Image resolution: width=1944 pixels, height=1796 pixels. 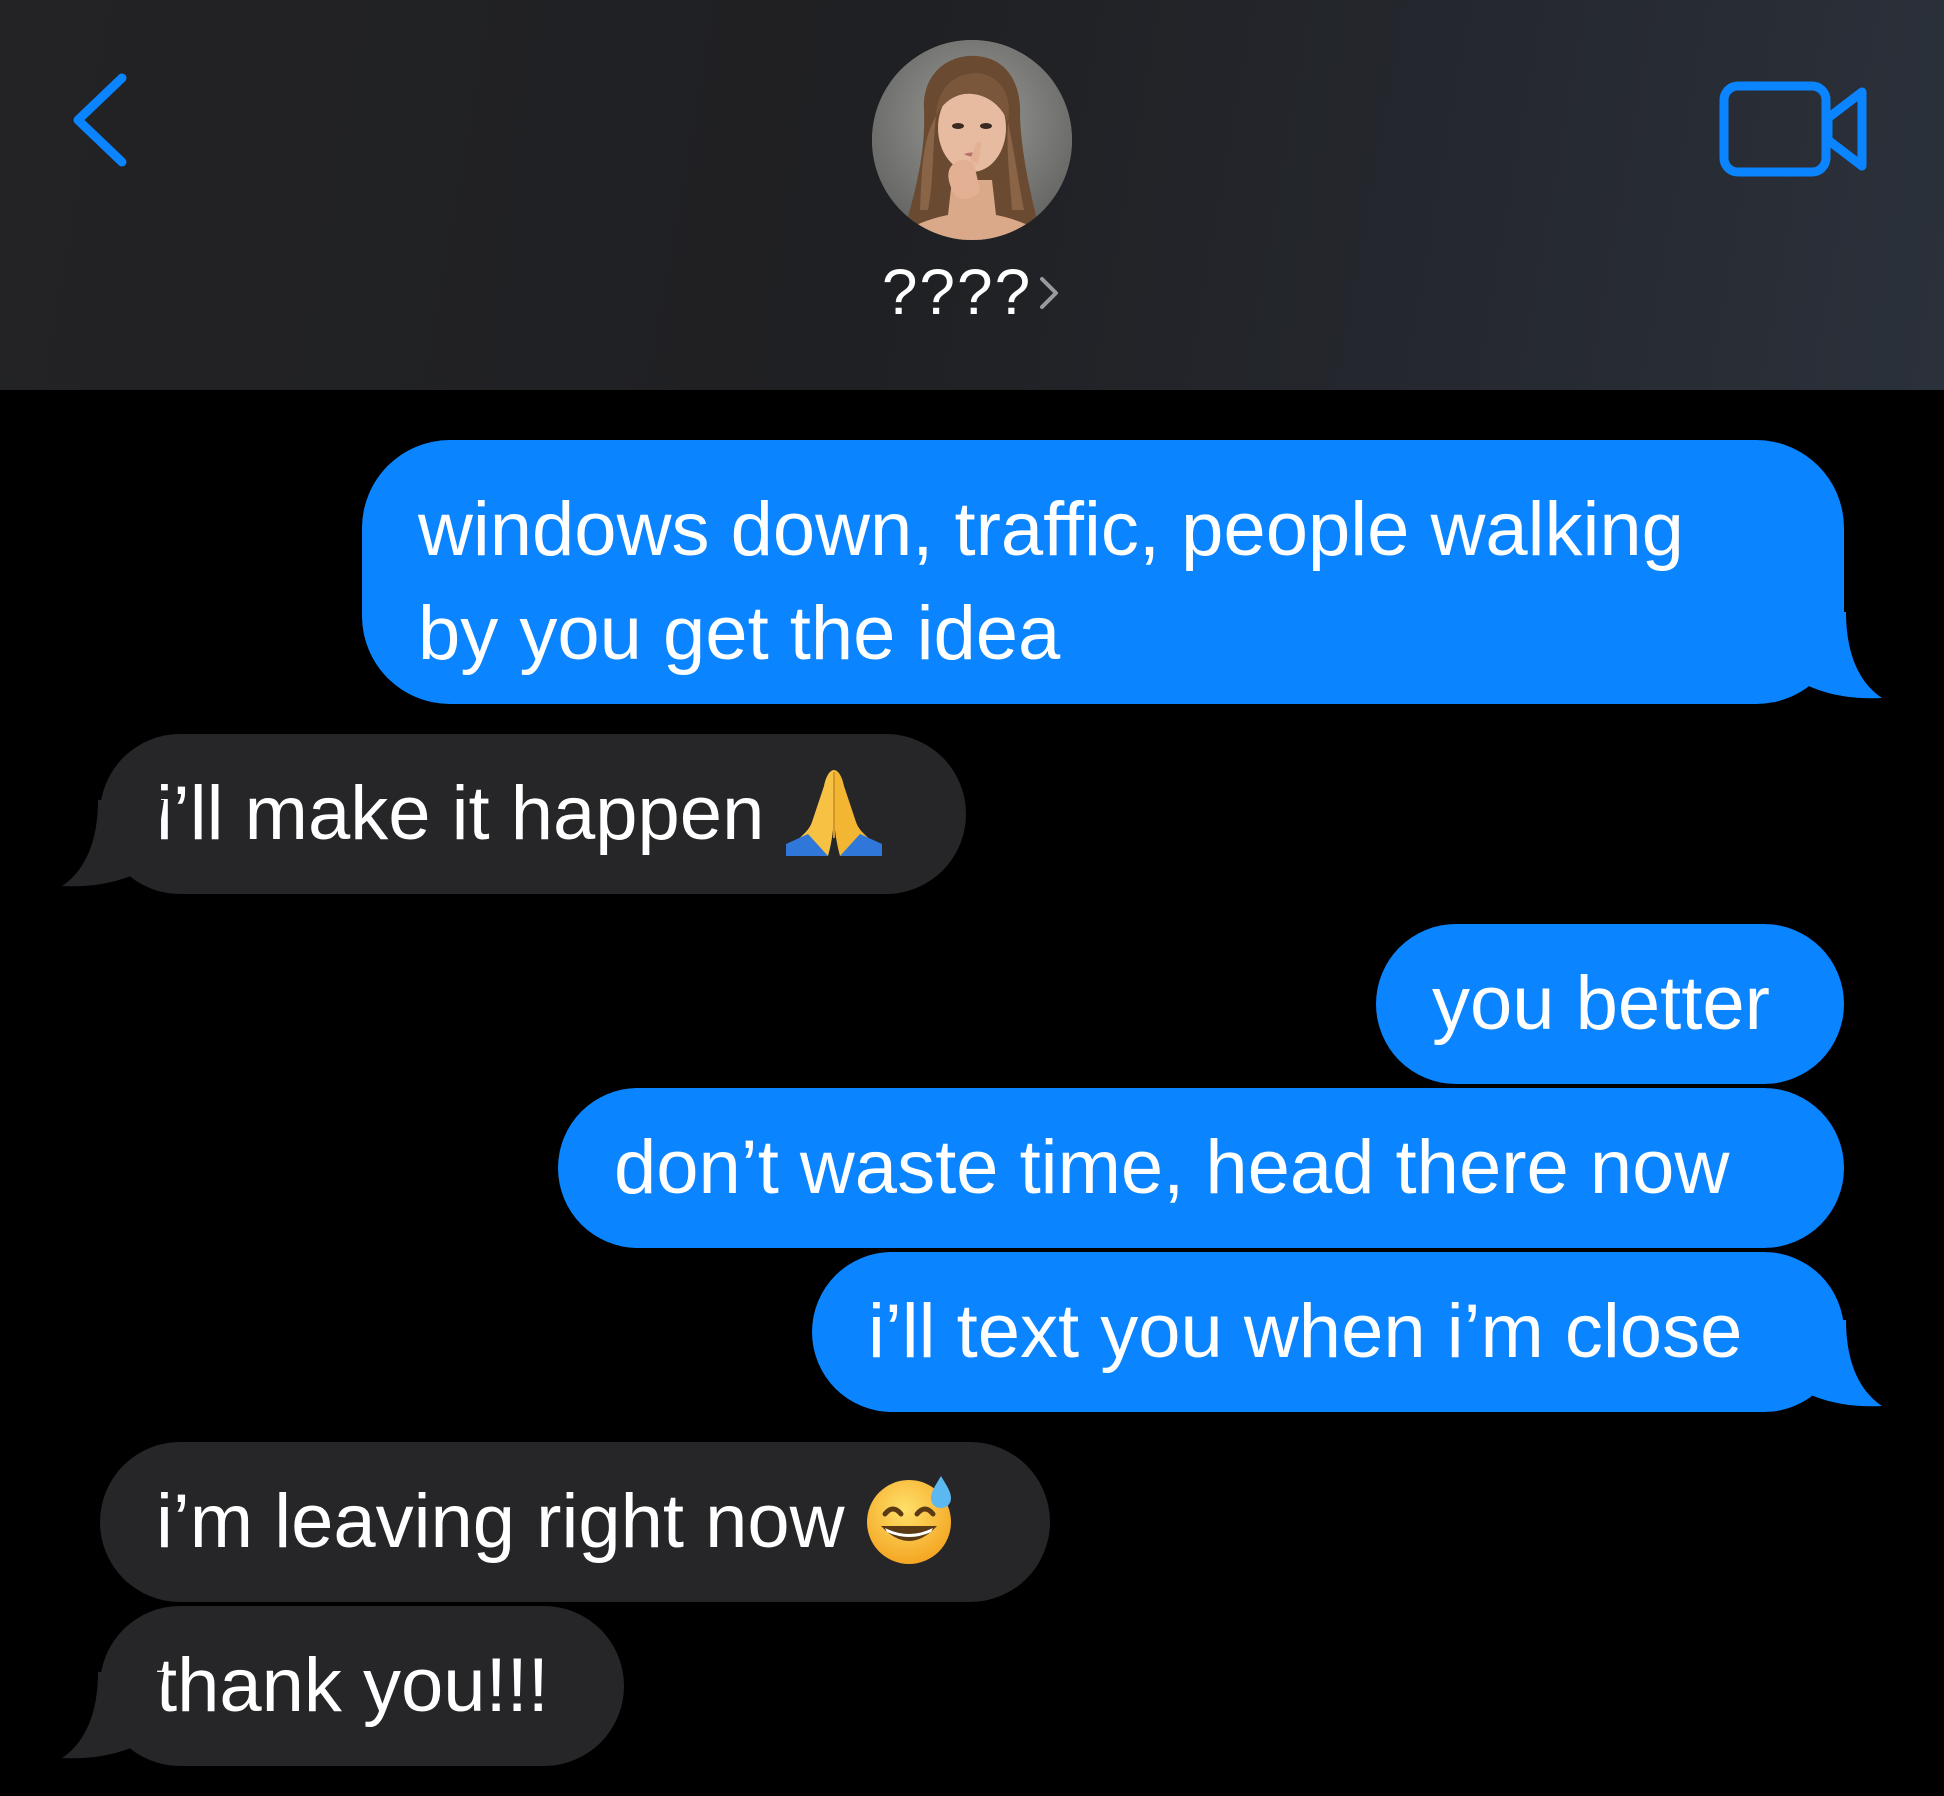 What do you see at coordinates (352, 1685) in the screenshot?
I see `message-text: thank you!!!` at bounding box center [352, 1685].